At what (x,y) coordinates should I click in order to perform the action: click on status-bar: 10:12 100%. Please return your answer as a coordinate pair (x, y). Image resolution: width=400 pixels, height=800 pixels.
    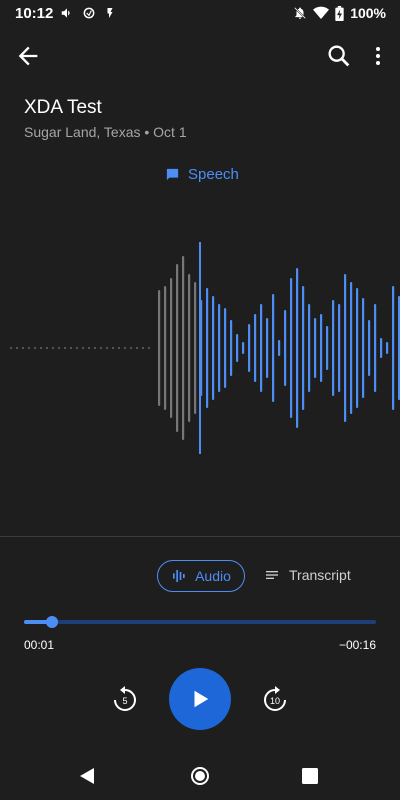
    Looking at the image, I should click on (200, 14).